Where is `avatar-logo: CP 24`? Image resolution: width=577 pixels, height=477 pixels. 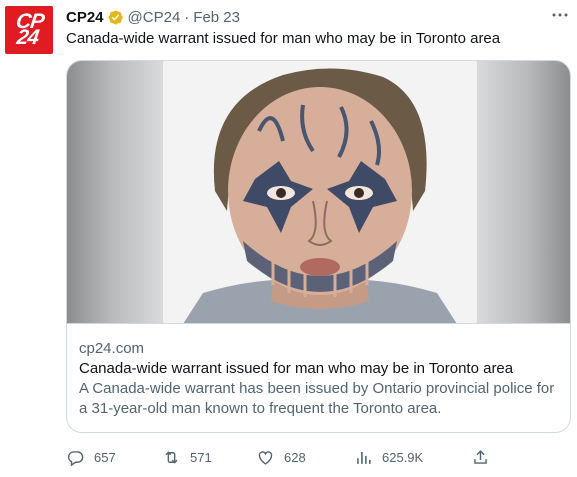
avatar-logo: CP 24 is located at coordinates (29, 29).